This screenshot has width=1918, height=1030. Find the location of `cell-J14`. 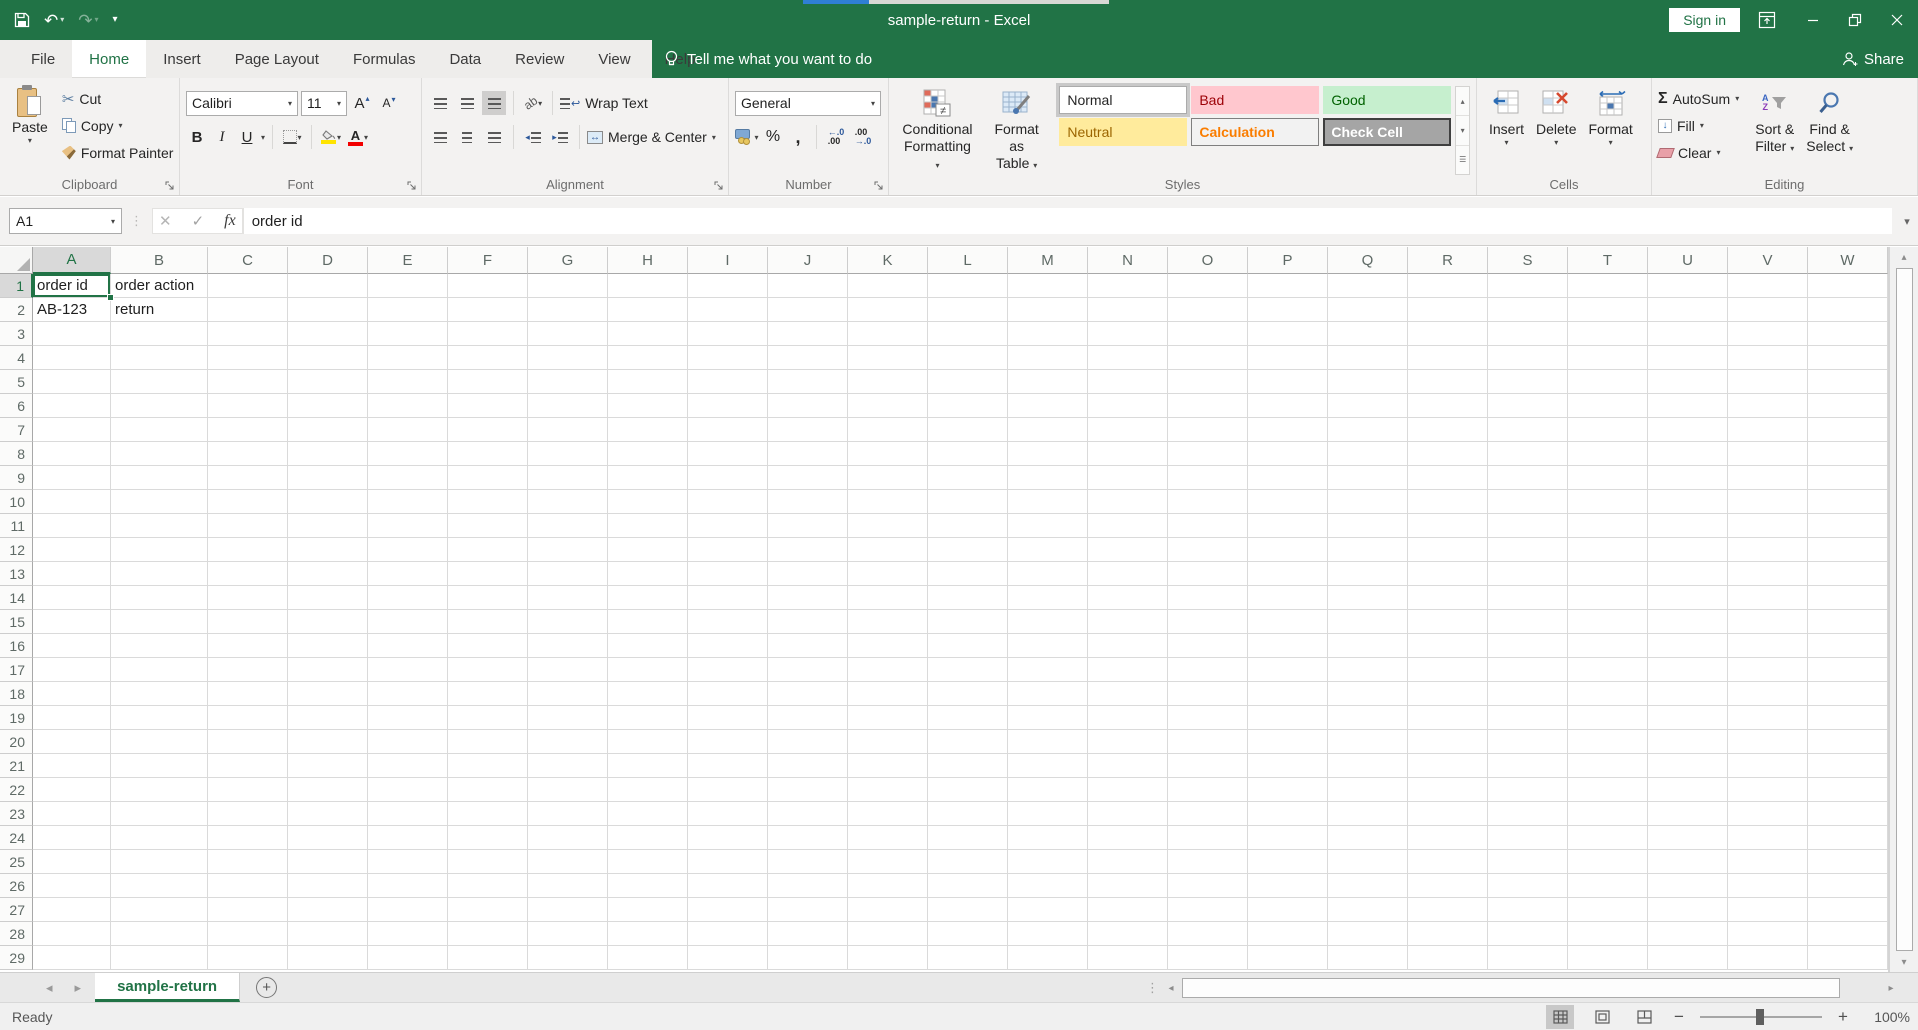

cell-J14 is located at coordinates (808, 598).